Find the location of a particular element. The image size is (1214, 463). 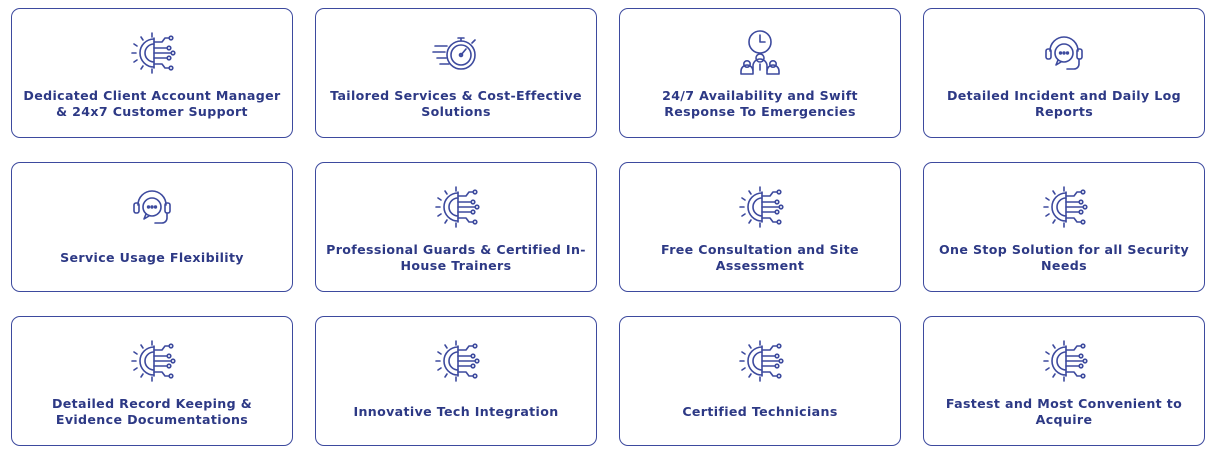

feature-card: Innovative Tech Integration is located at coordinates (456, 381).